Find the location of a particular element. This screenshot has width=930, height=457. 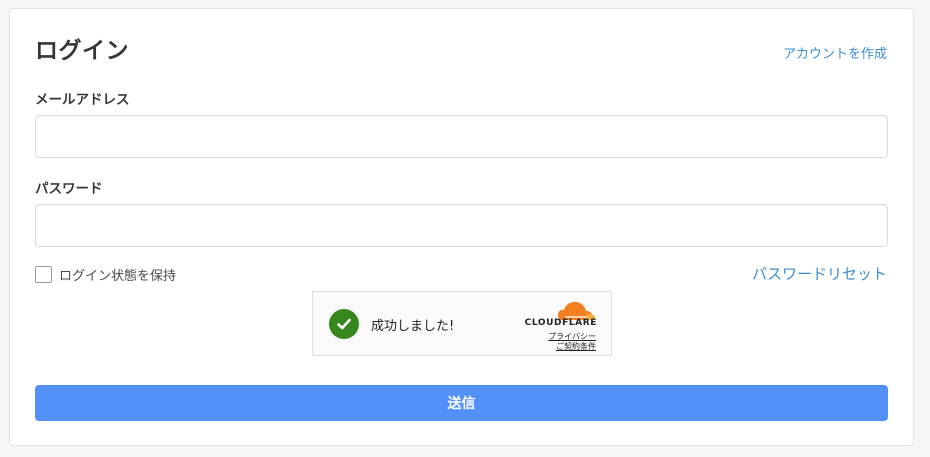

success-check-icon is located at coordinates (344, 324).